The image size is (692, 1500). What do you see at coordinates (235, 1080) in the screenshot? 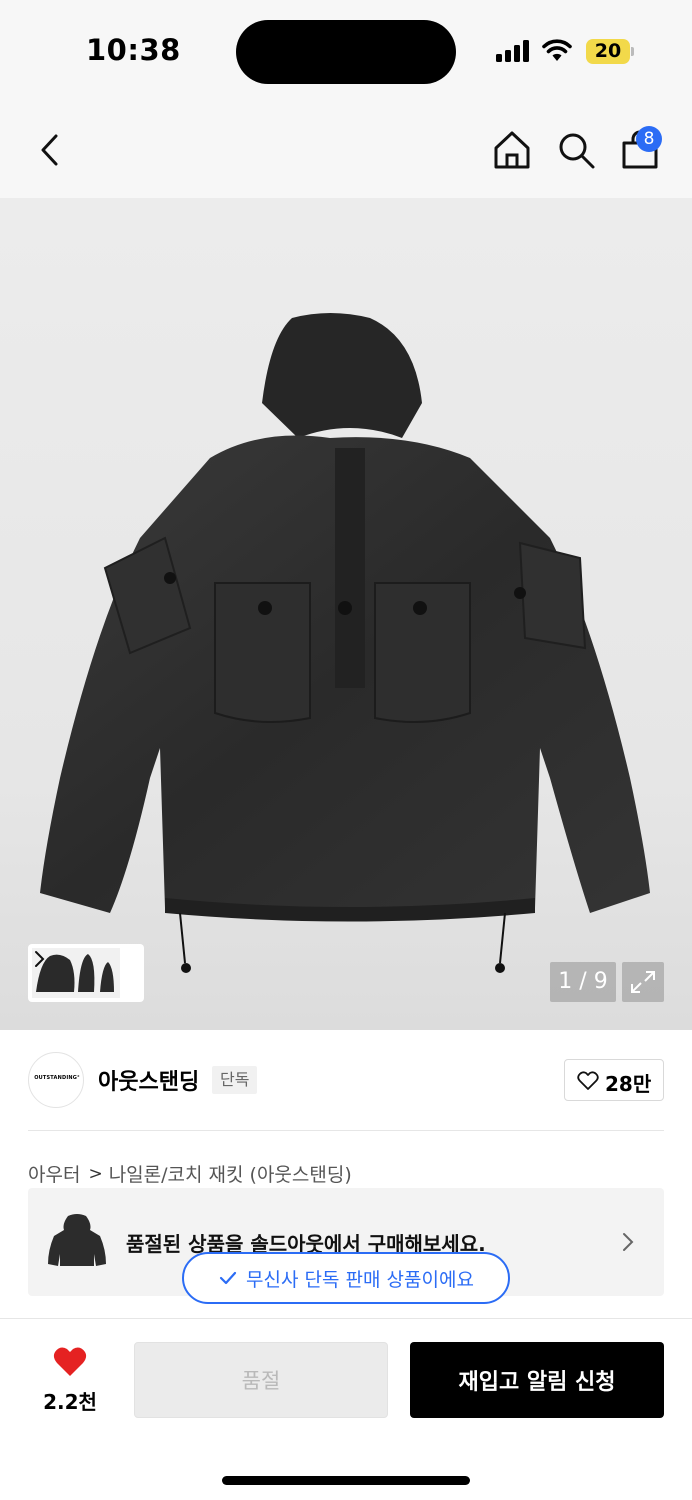
I see `exclusive-tag: 단독` at bounding box center [235, 1080].